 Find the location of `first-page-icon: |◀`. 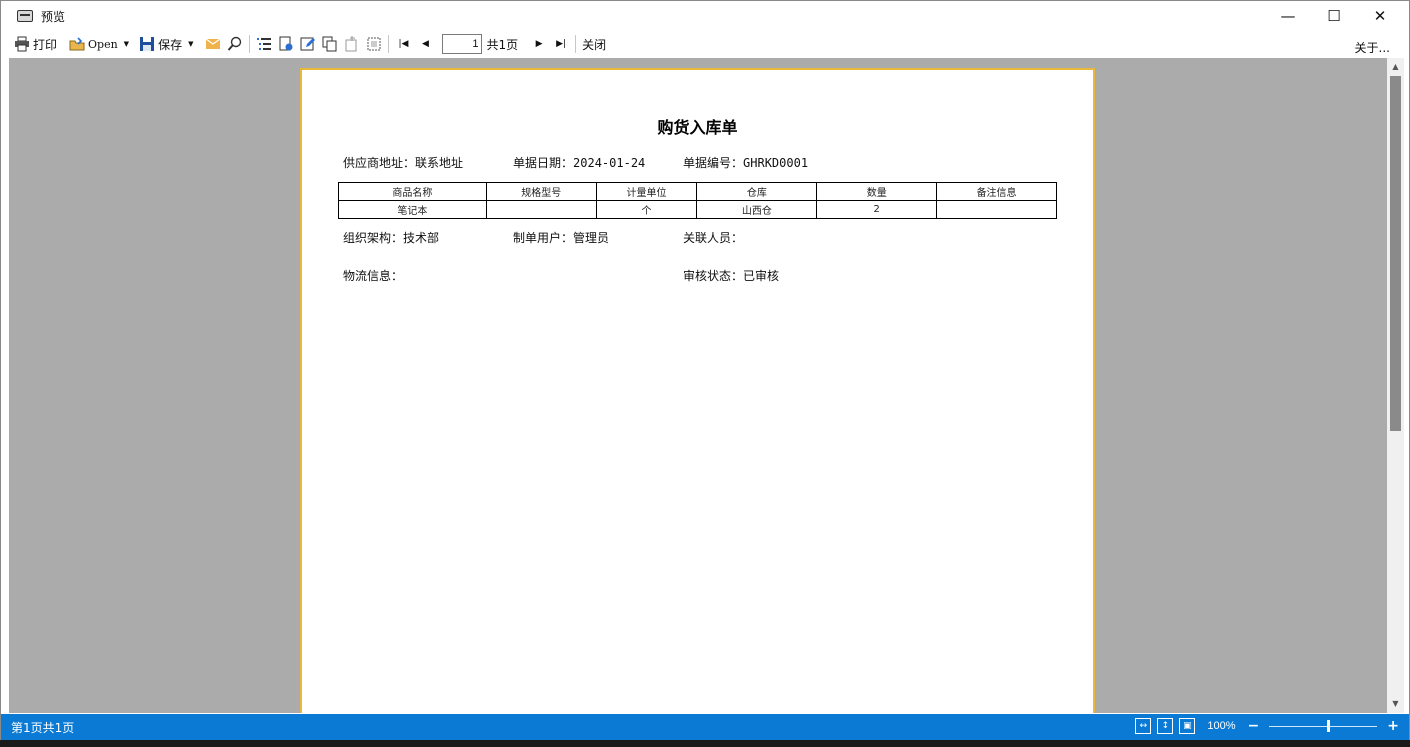

first-page-icon: |◀ is located at coordinates (403, 44).